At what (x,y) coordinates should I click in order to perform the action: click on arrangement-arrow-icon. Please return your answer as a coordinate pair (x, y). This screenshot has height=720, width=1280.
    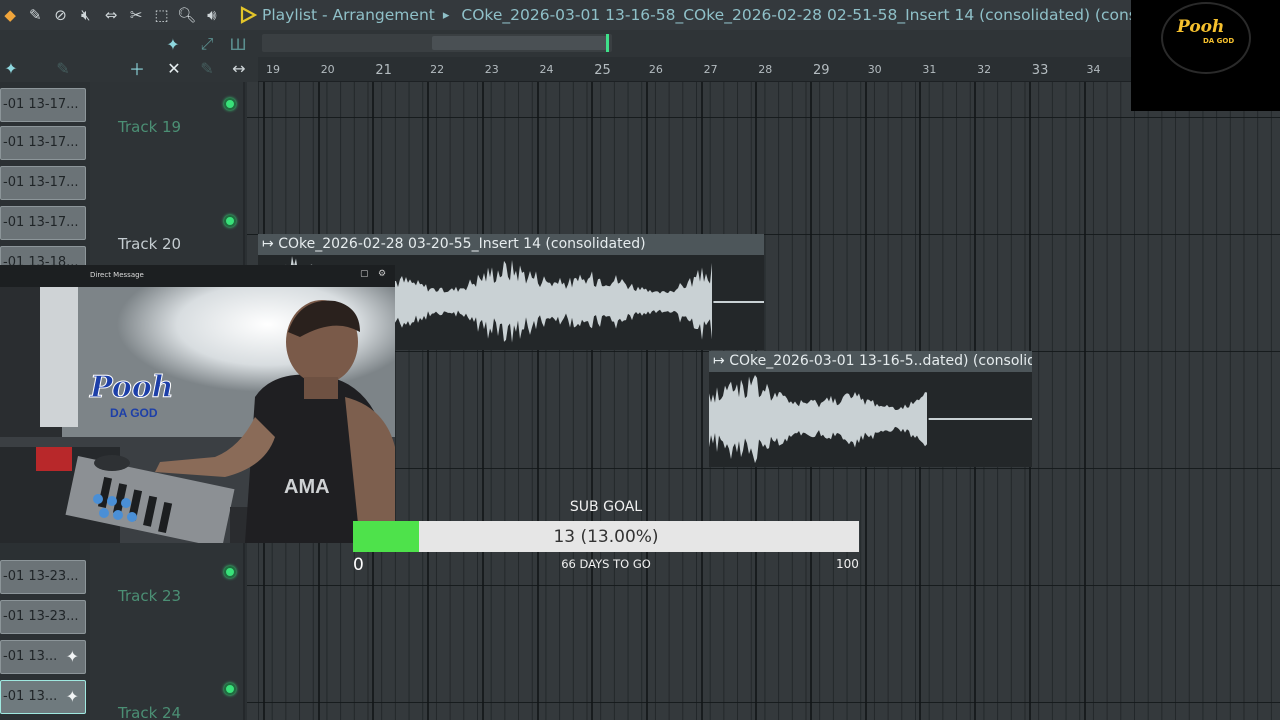
    Looking at the image, I should click on (248, 15).